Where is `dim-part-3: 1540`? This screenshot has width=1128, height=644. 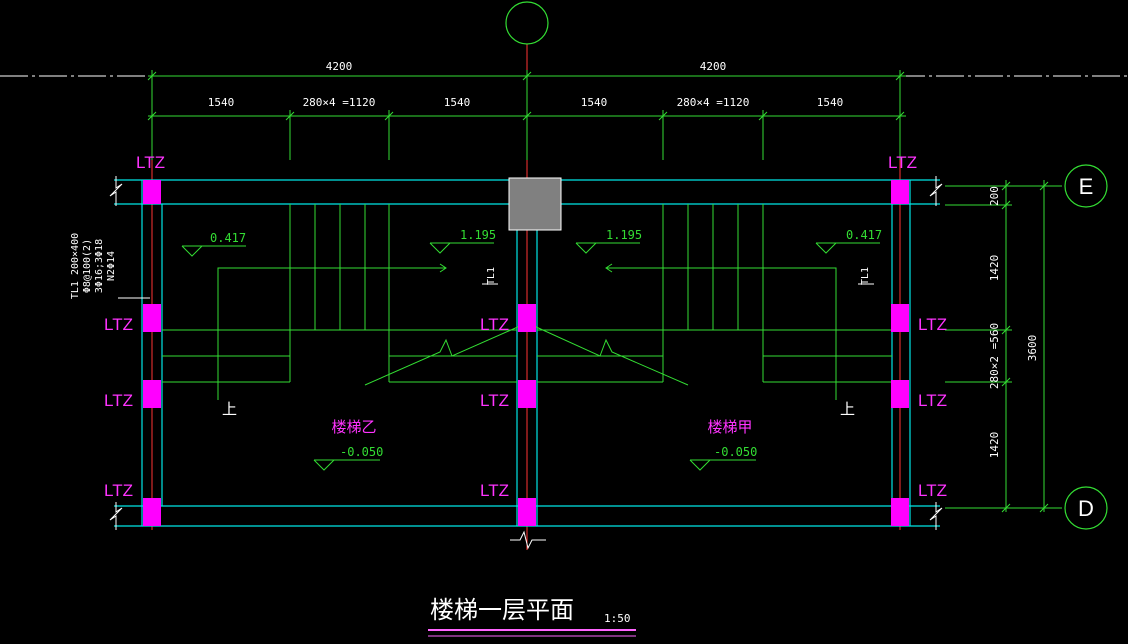 dim-part-3: 1540 is located at coordinates (457, 102).